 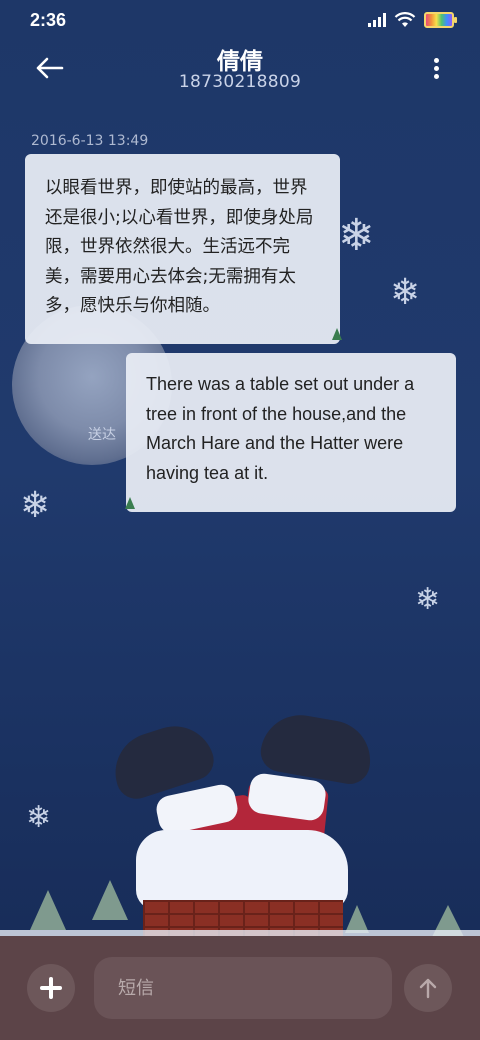 What do you see at coordinates (377, 20) in the screenshot?
I see `signal-icon` at bounding box center [377, 20].